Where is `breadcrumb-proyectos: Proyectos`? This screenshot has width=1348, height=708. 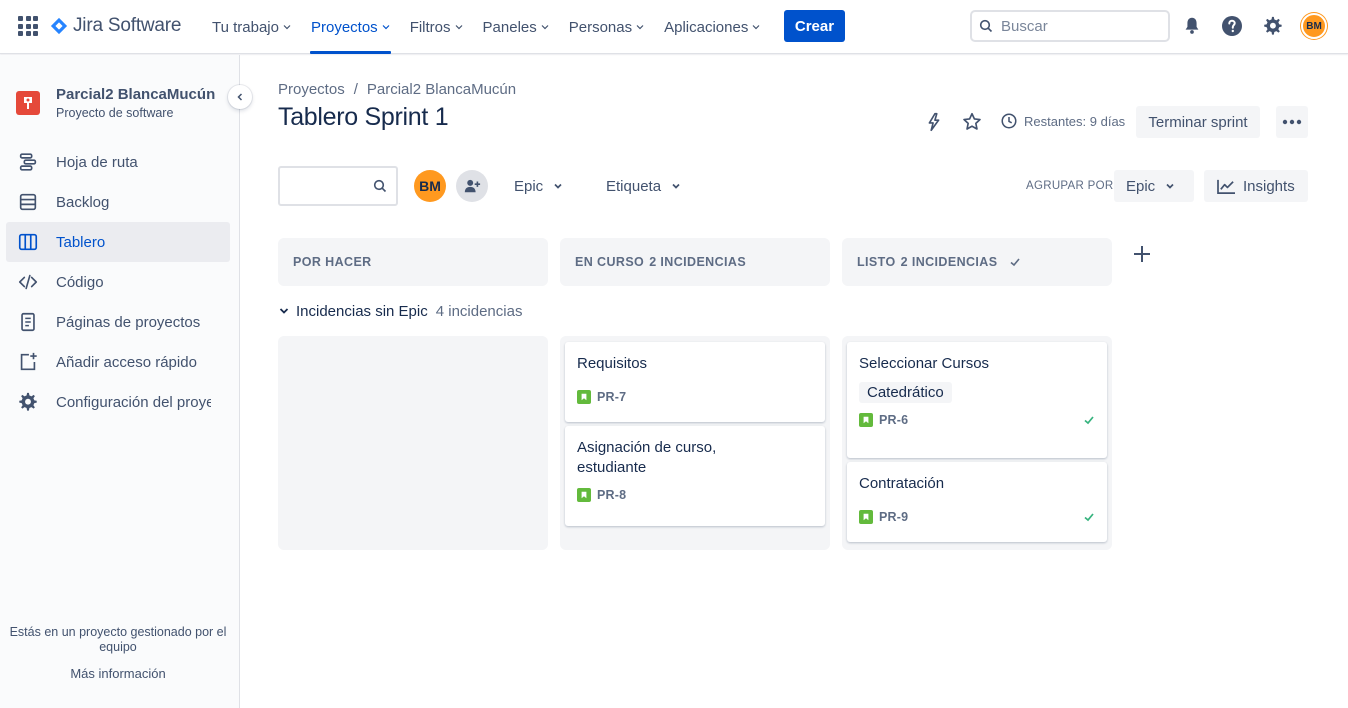
breadcrumb-proyectos: Proyectos is located at coordinates (311, 89).